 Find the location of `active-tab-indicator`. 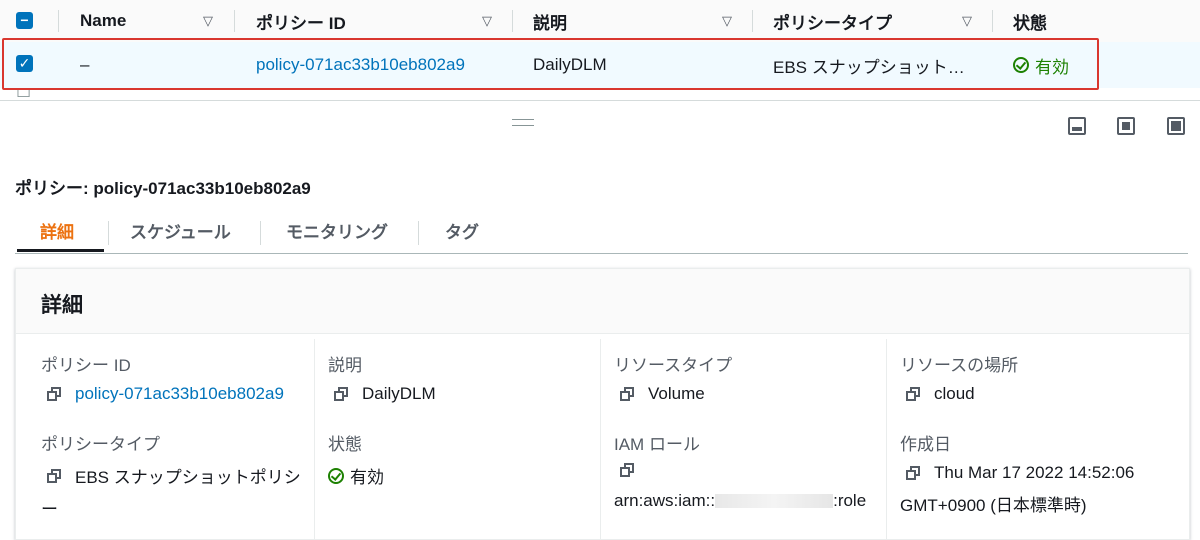

active-tab-indicator is located at coordinates (60, 250).